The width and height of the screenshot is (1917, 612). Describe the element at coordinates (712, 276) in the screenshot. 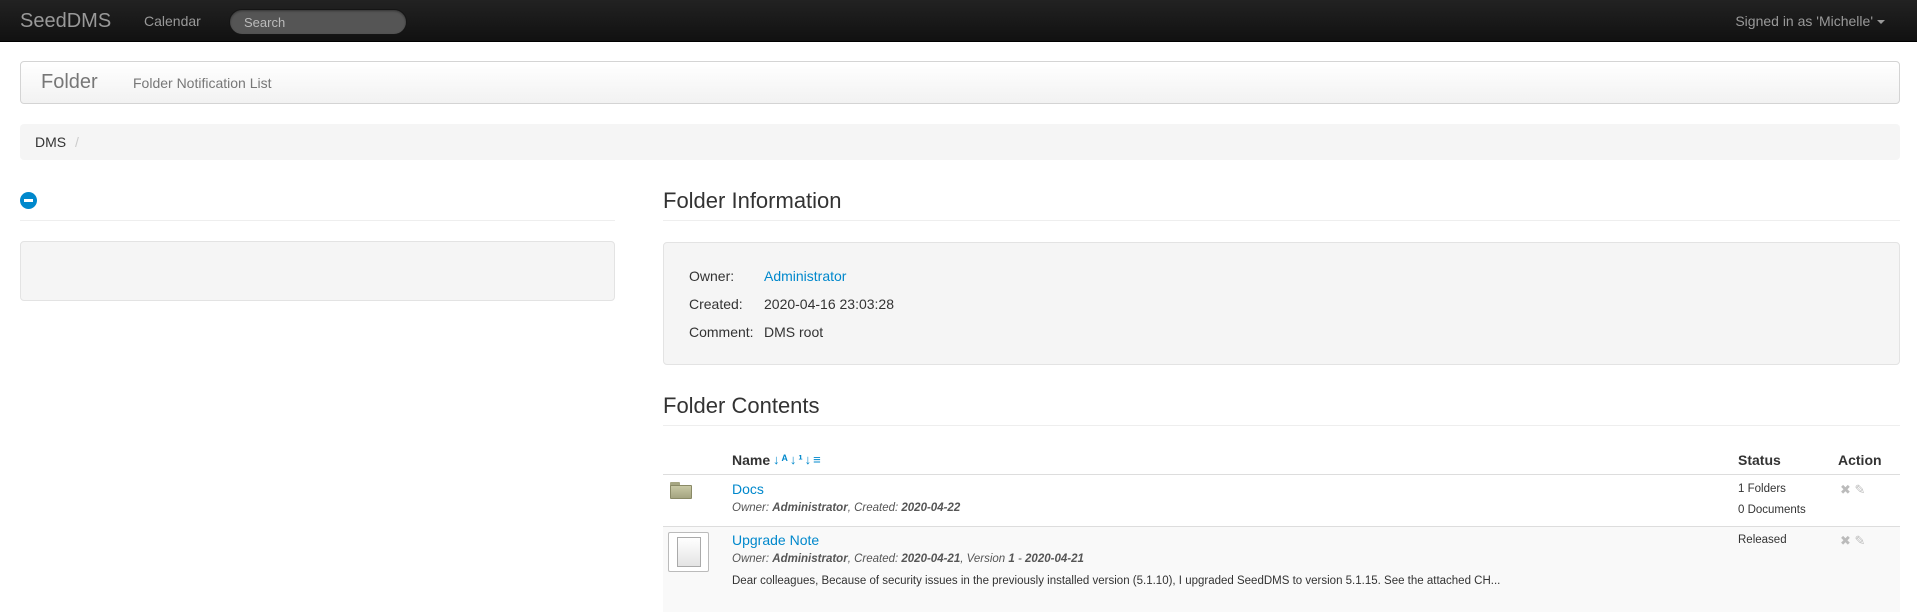

I see `owner-label: Owner:` at that location.